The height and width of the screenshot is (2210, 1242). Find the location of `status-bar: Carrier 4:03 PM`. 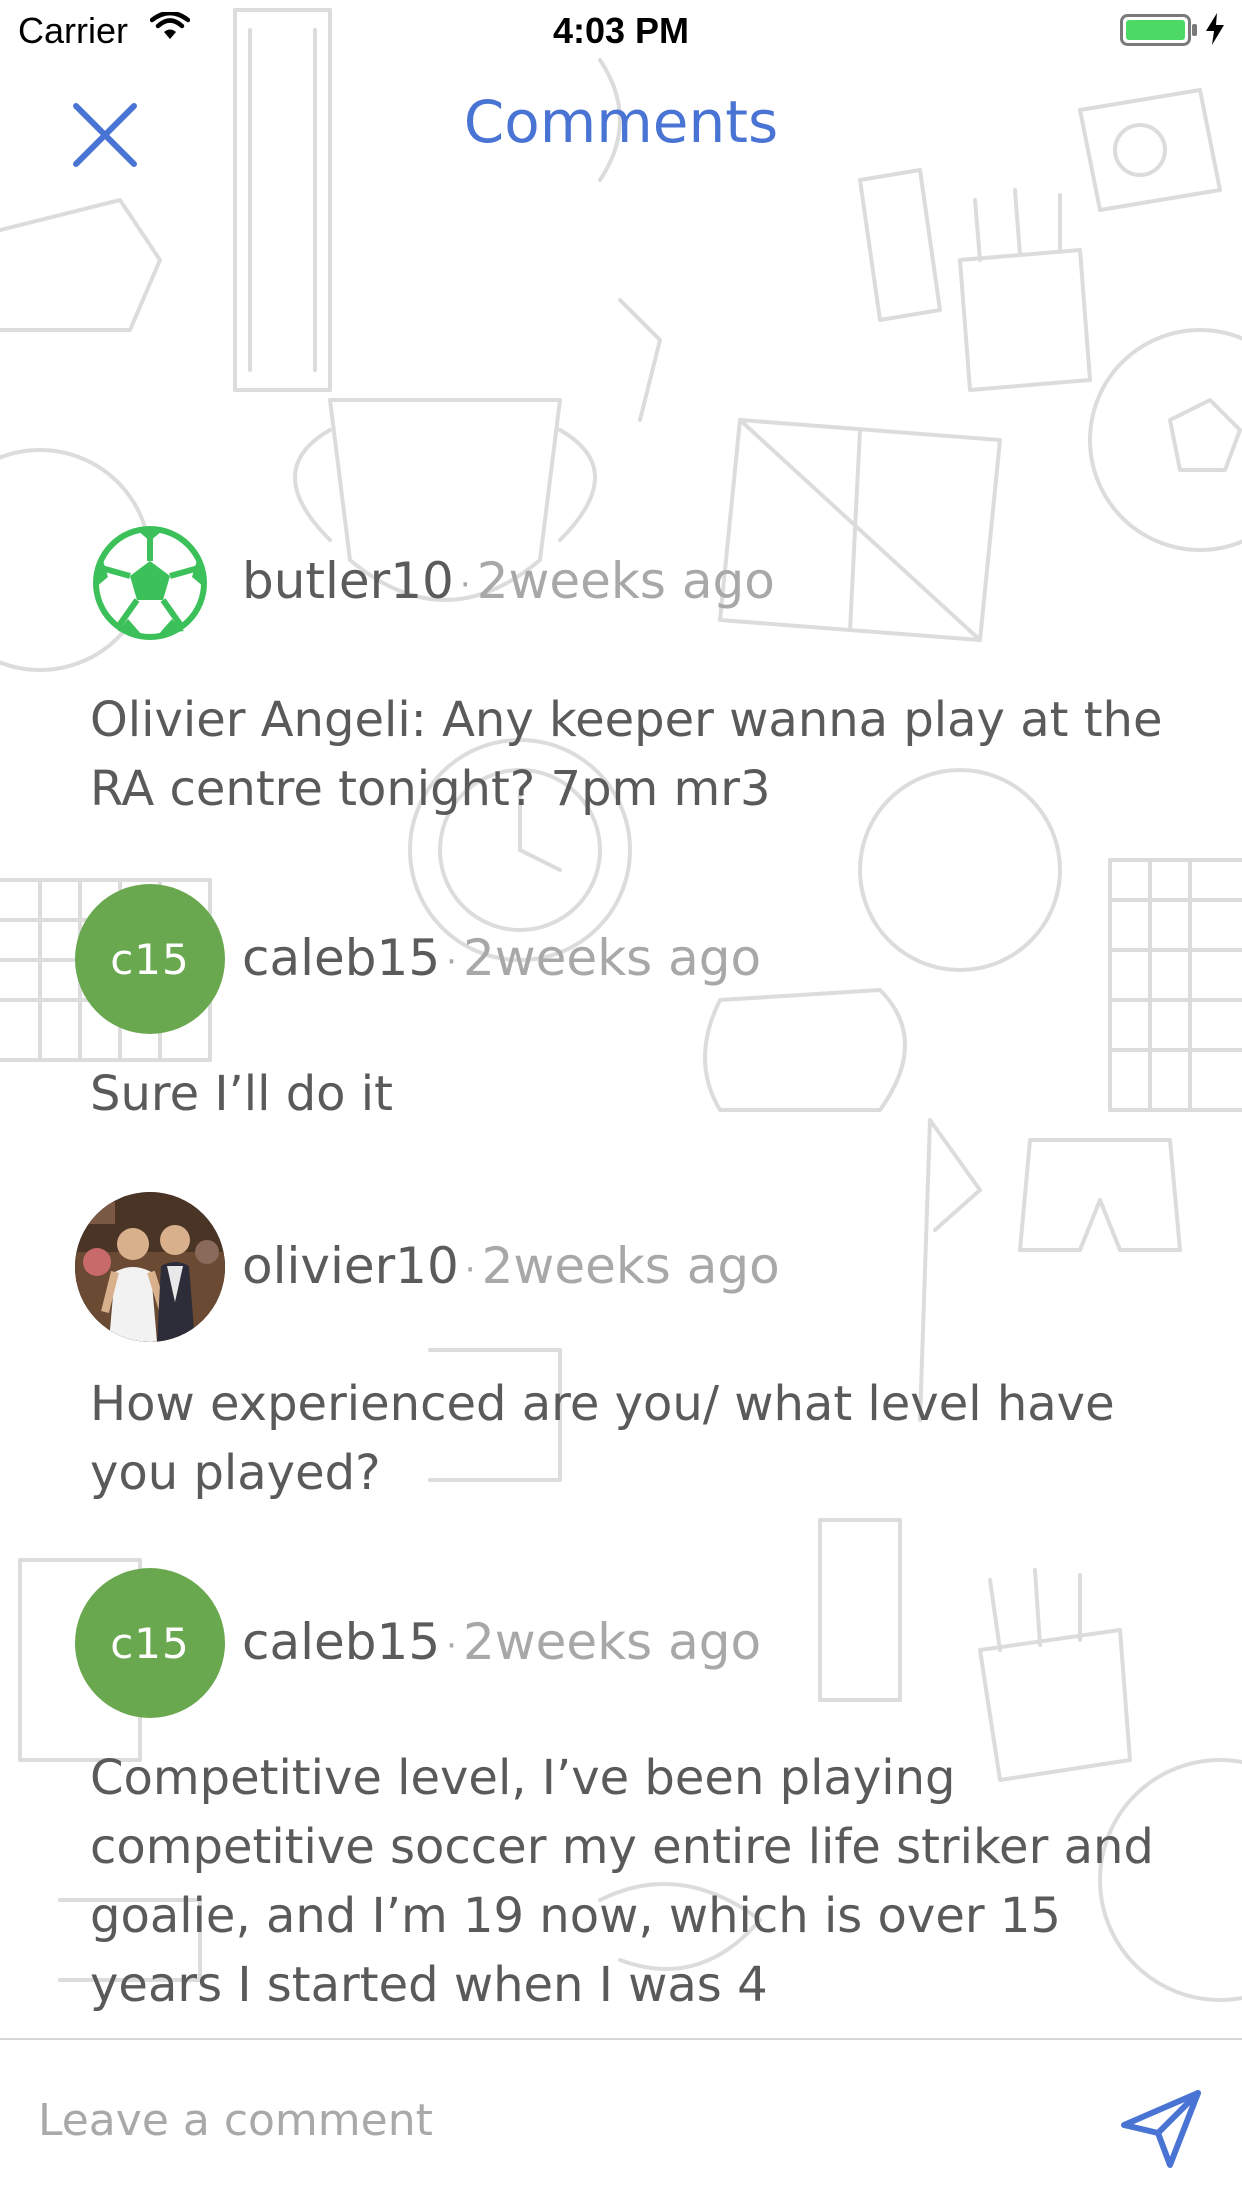

status-bar: Carrier 4:03 PM is located at coordinates (621, 30).